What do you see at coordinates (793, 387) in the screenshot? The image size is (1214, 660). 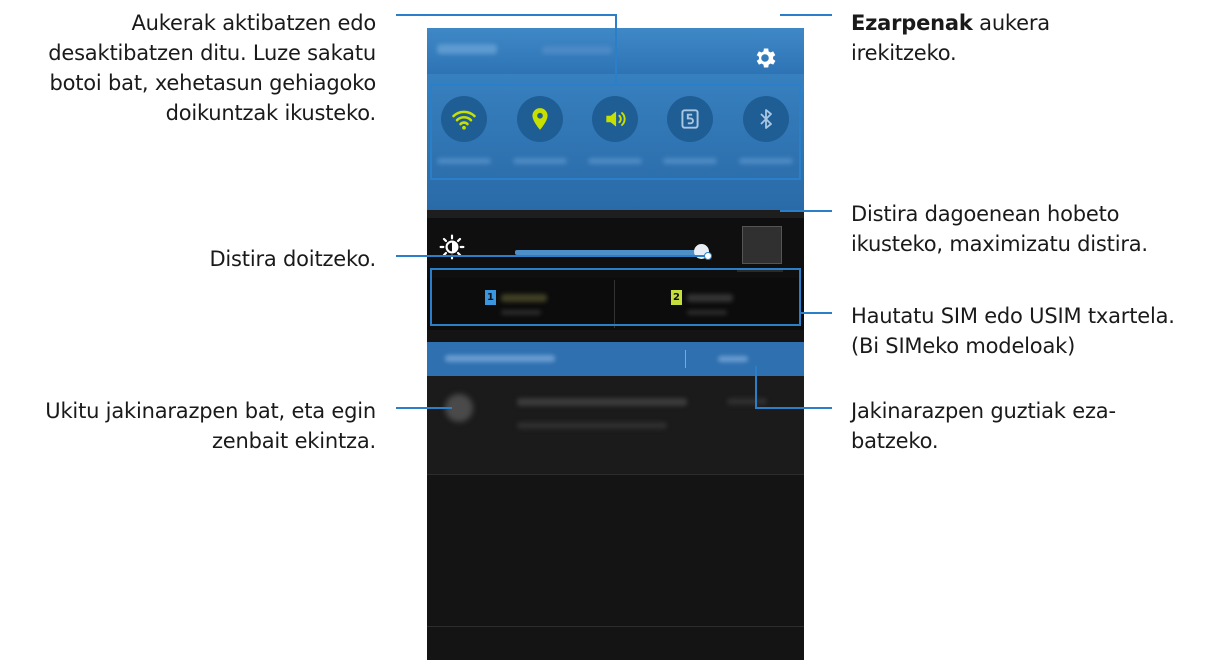 I see `clear-leader-line` at bounding box center [793, 387].